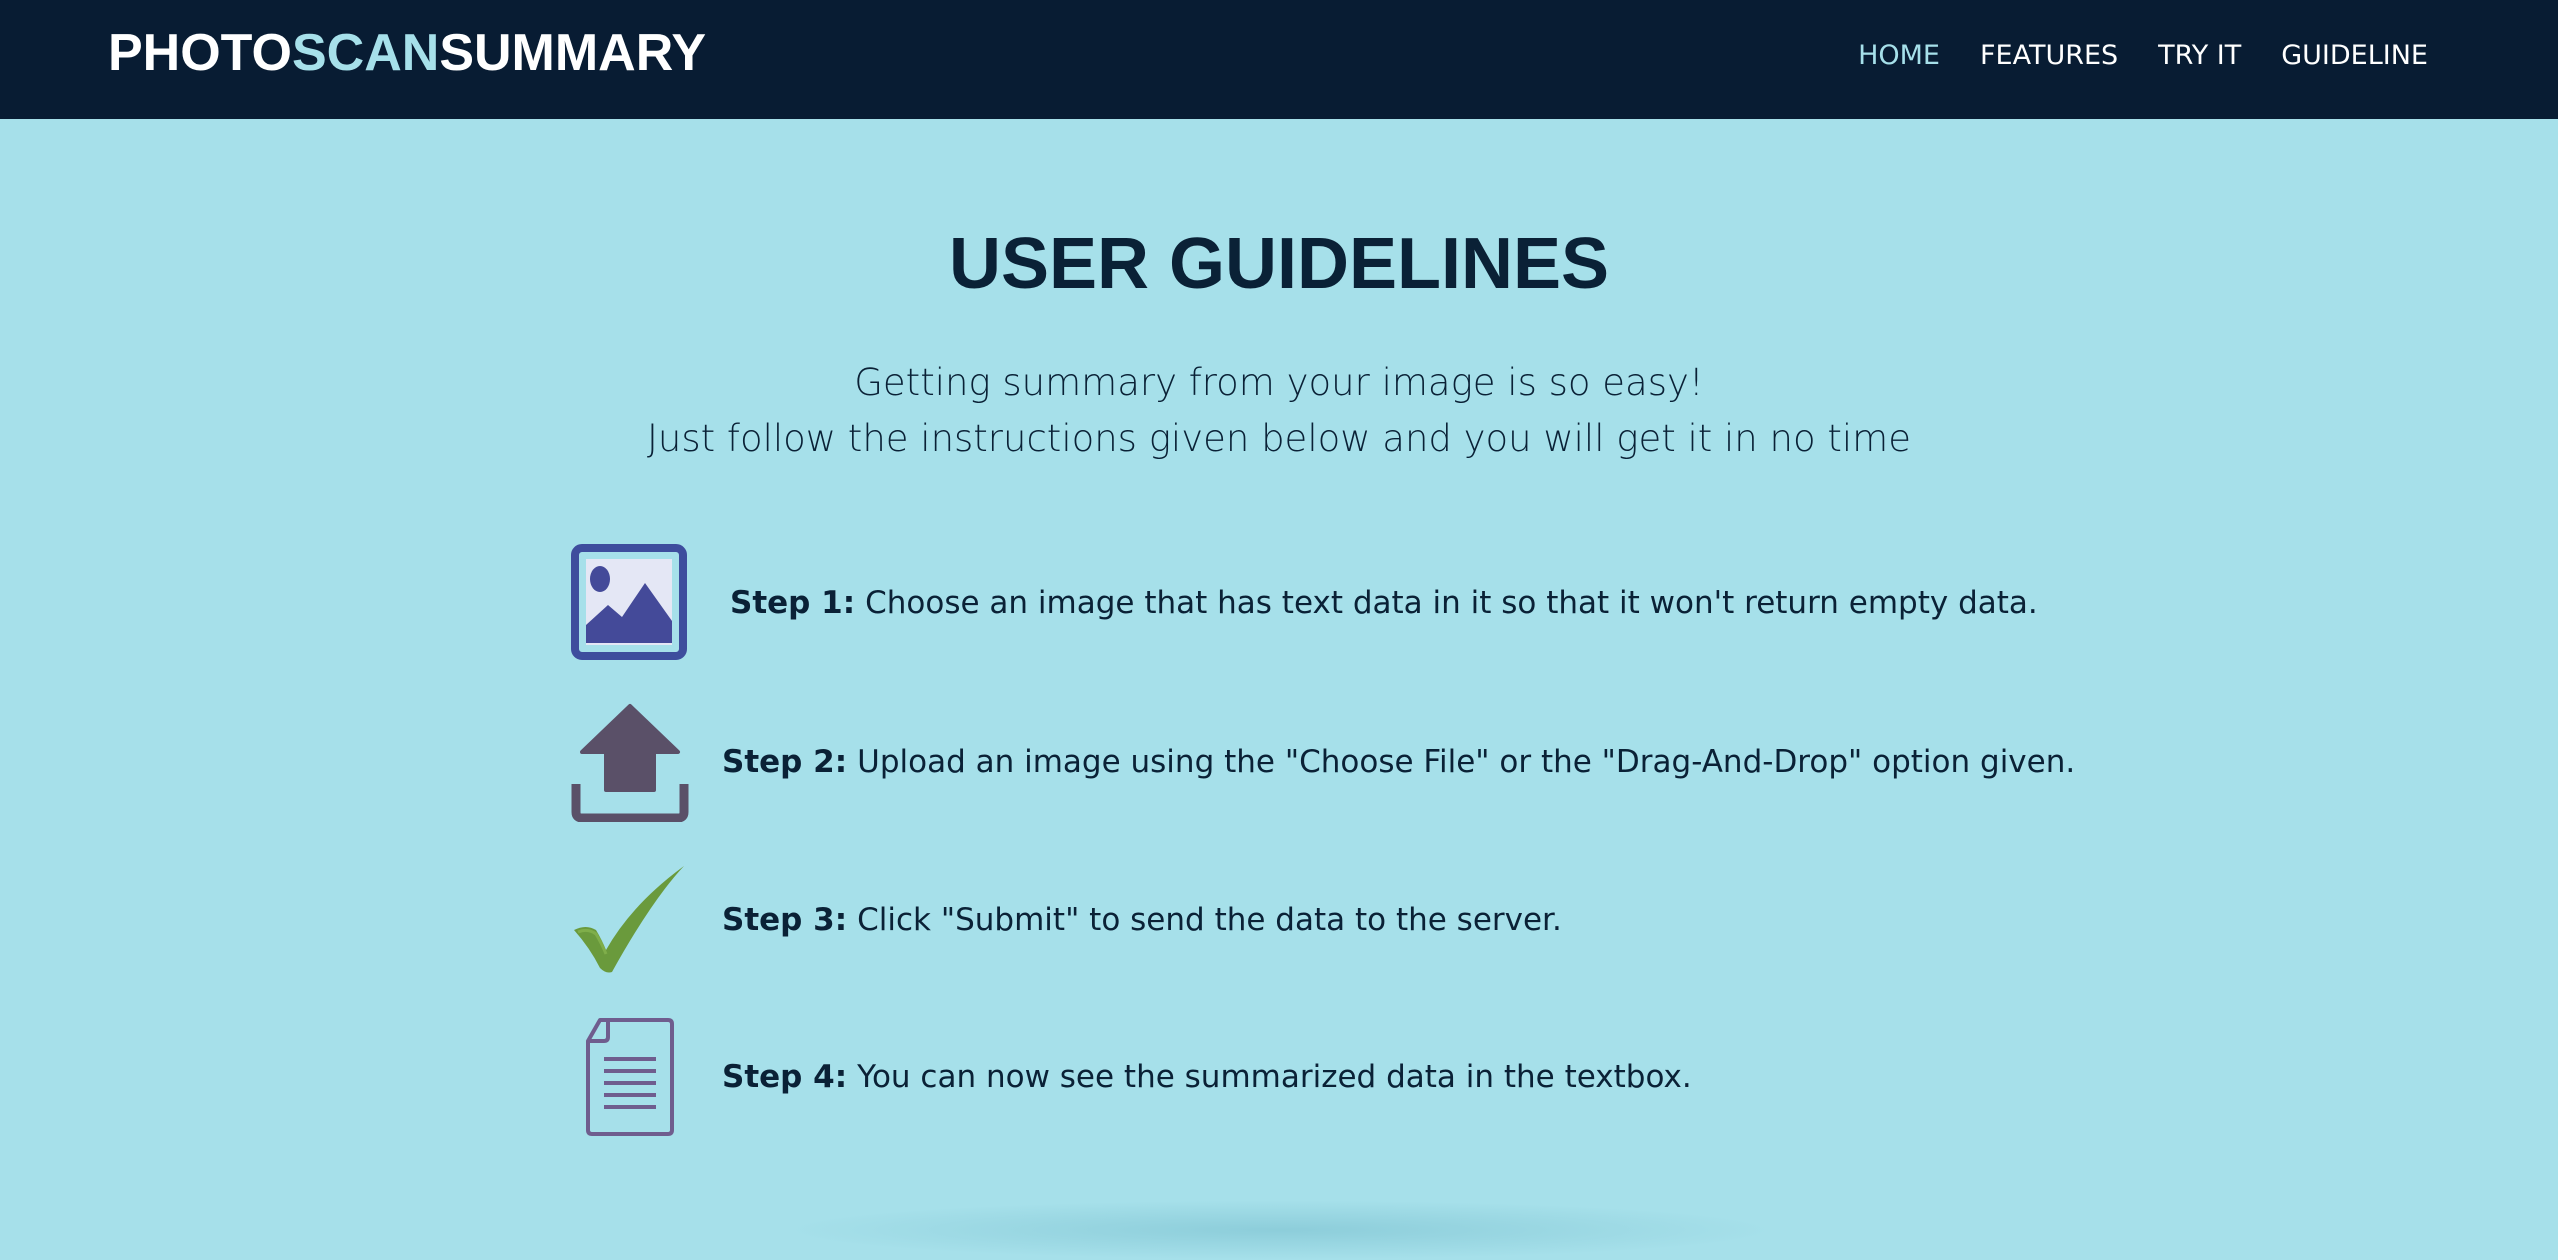 This screenshot has height=1260, width=2558. Describe the element at coordinates (785, 920) in the screenshot. I see `step-3-label: Step 3:` at that location.